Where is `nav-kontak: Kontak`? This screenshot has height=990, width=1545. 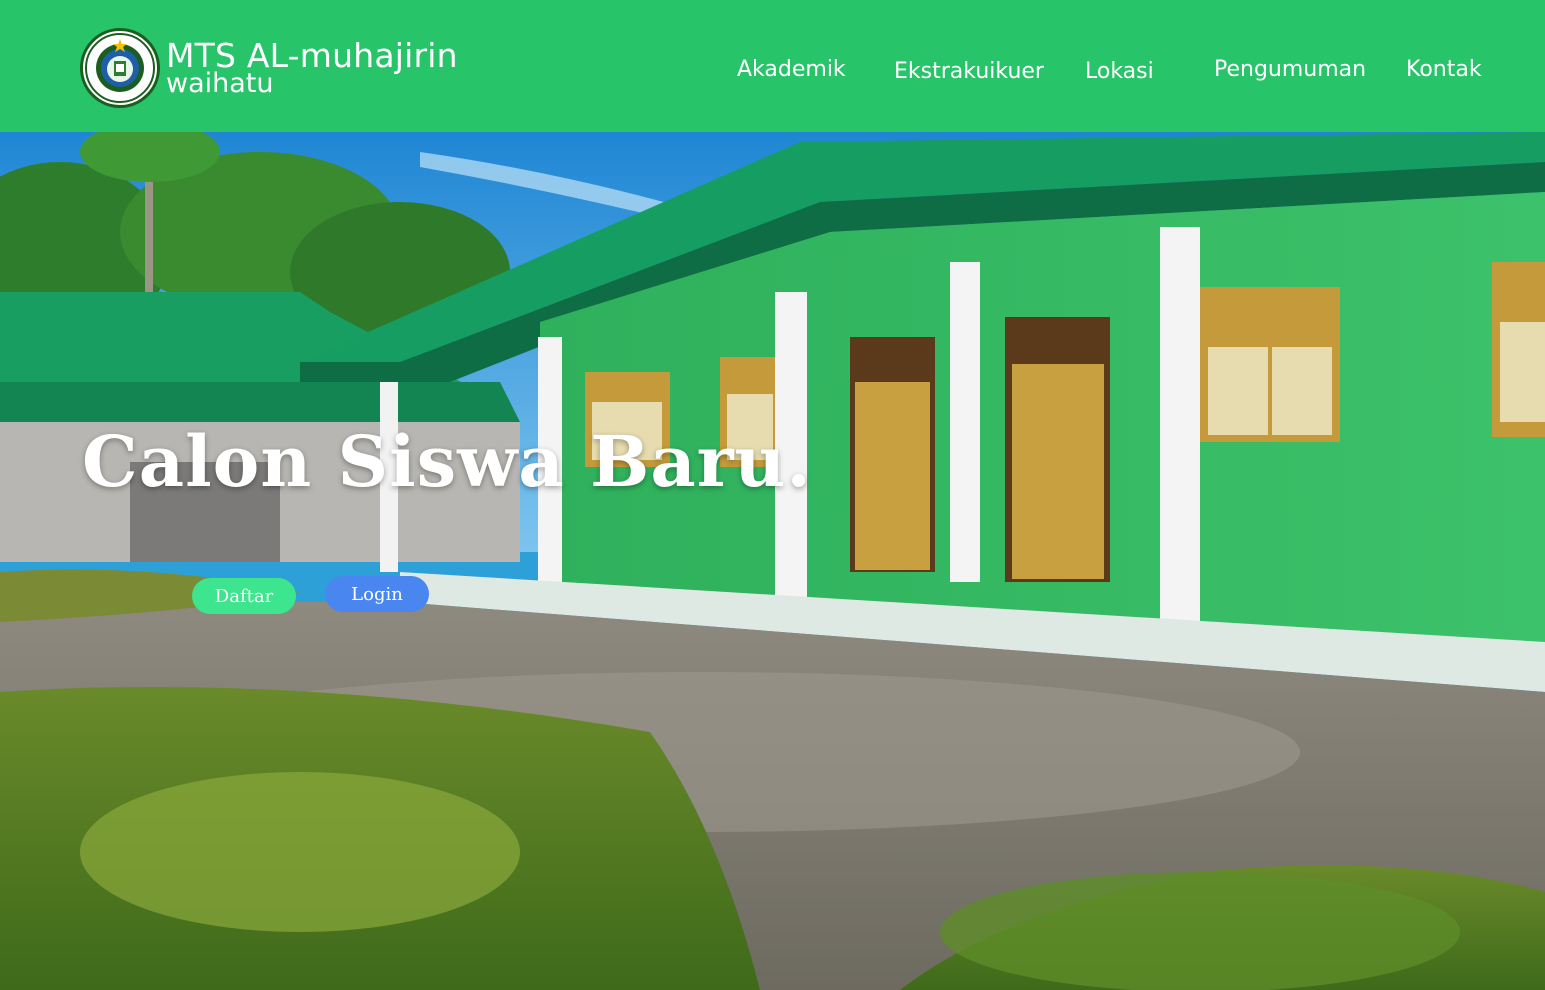 nav-kontak: Kontak is located at coordinates (1444, 69).